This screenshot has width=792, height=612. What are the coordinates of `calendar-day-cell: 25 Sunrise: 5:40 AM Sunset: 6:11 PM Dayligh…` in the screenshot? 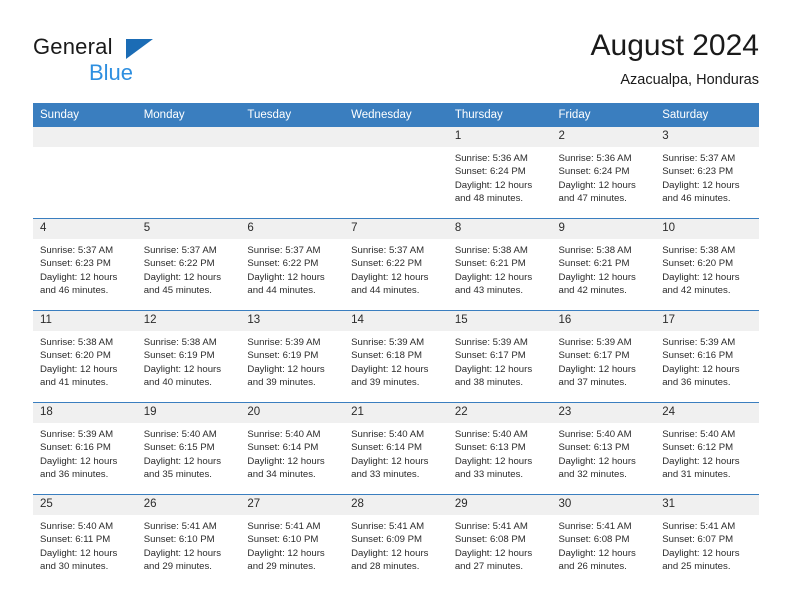 It's located at (85, 540).